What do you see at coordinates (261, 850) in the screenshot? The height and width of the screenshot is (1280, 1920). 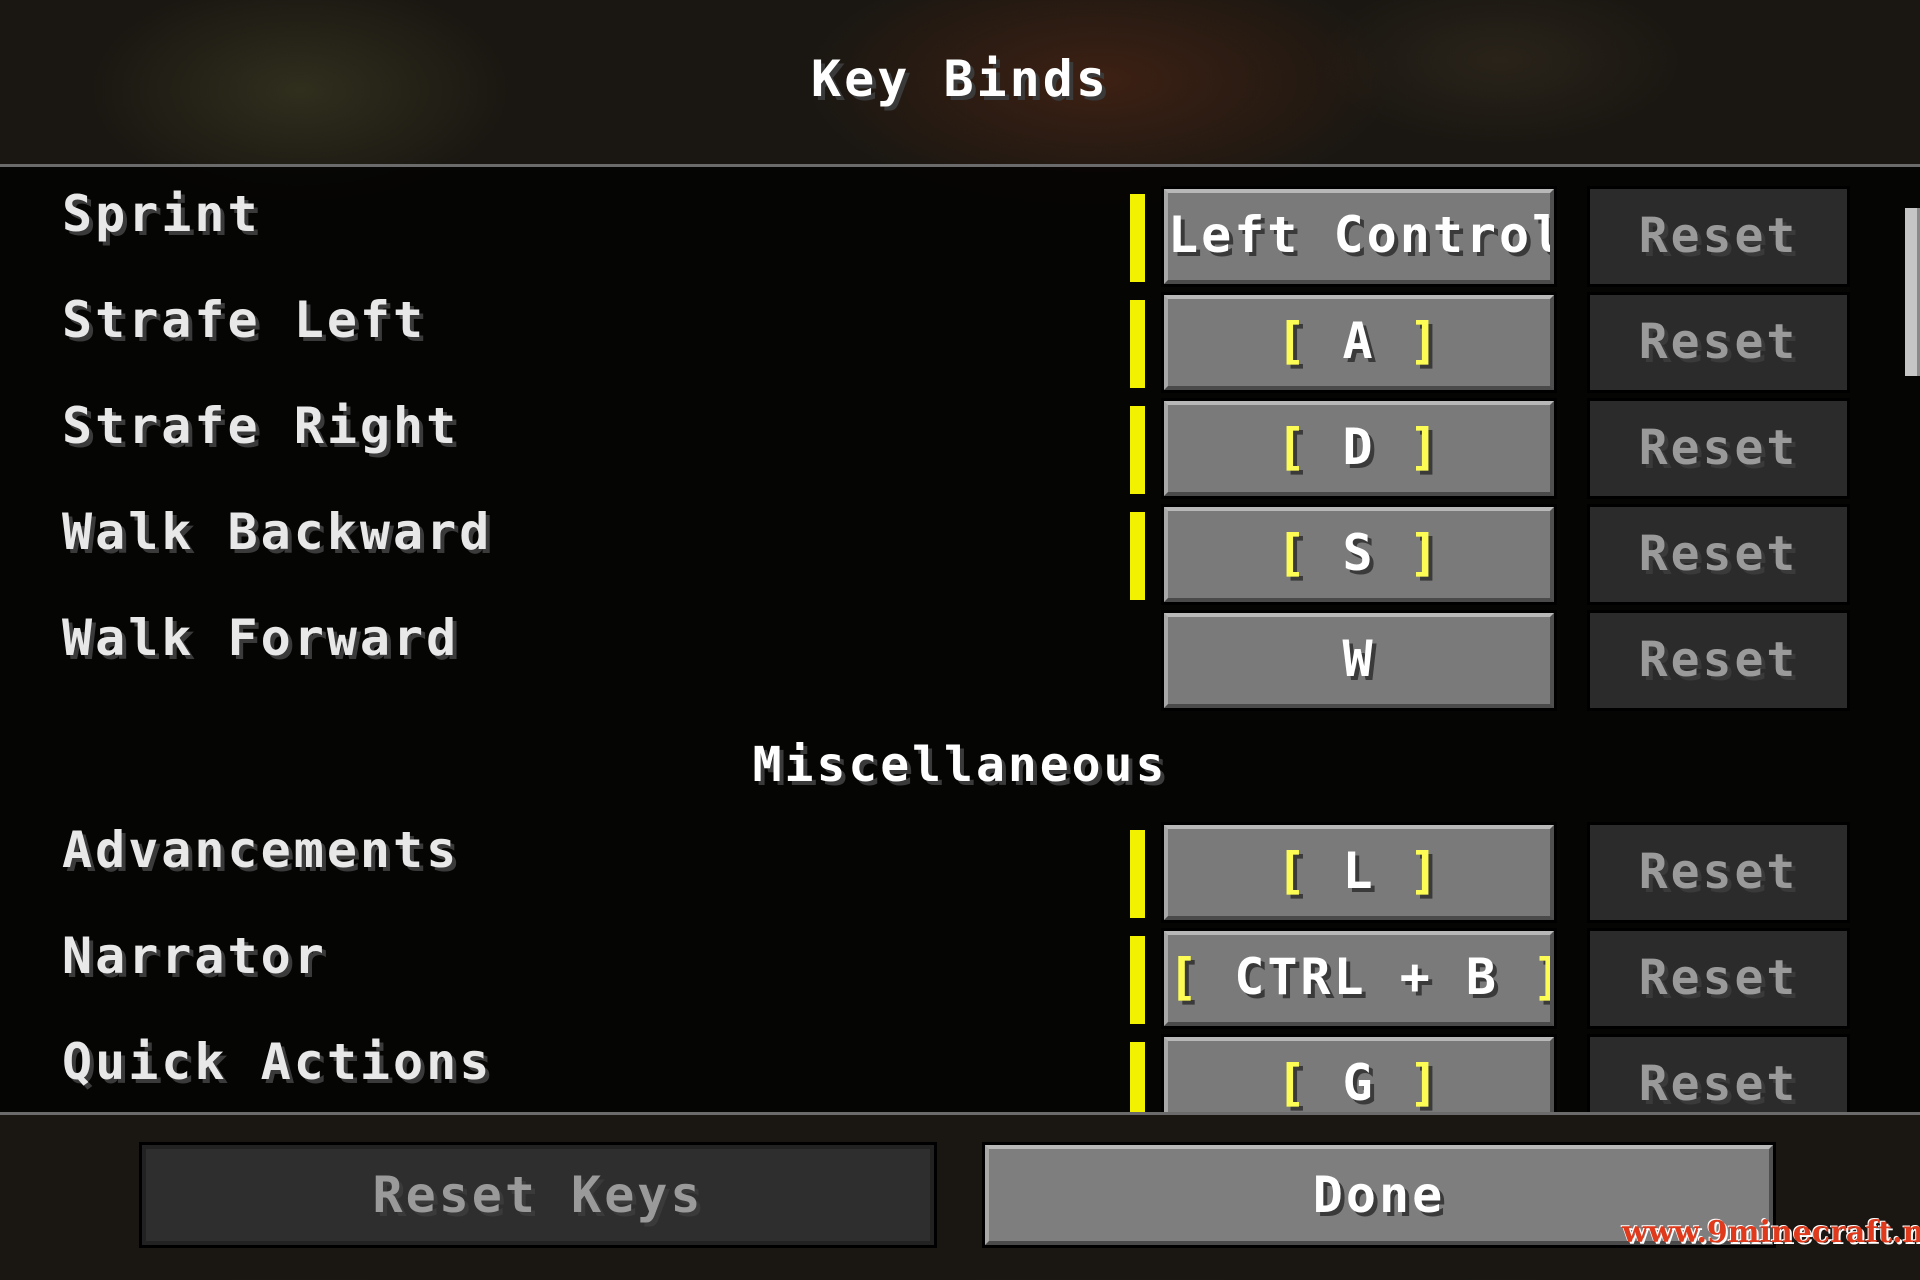 I see `keybind-label: Advancements` at bounding box center [261, 850].